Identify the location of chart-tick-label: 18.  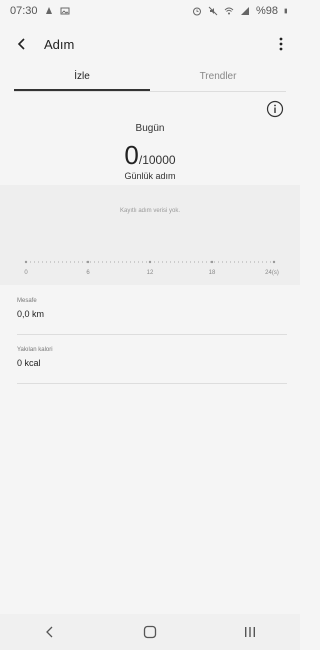
(212, 273).